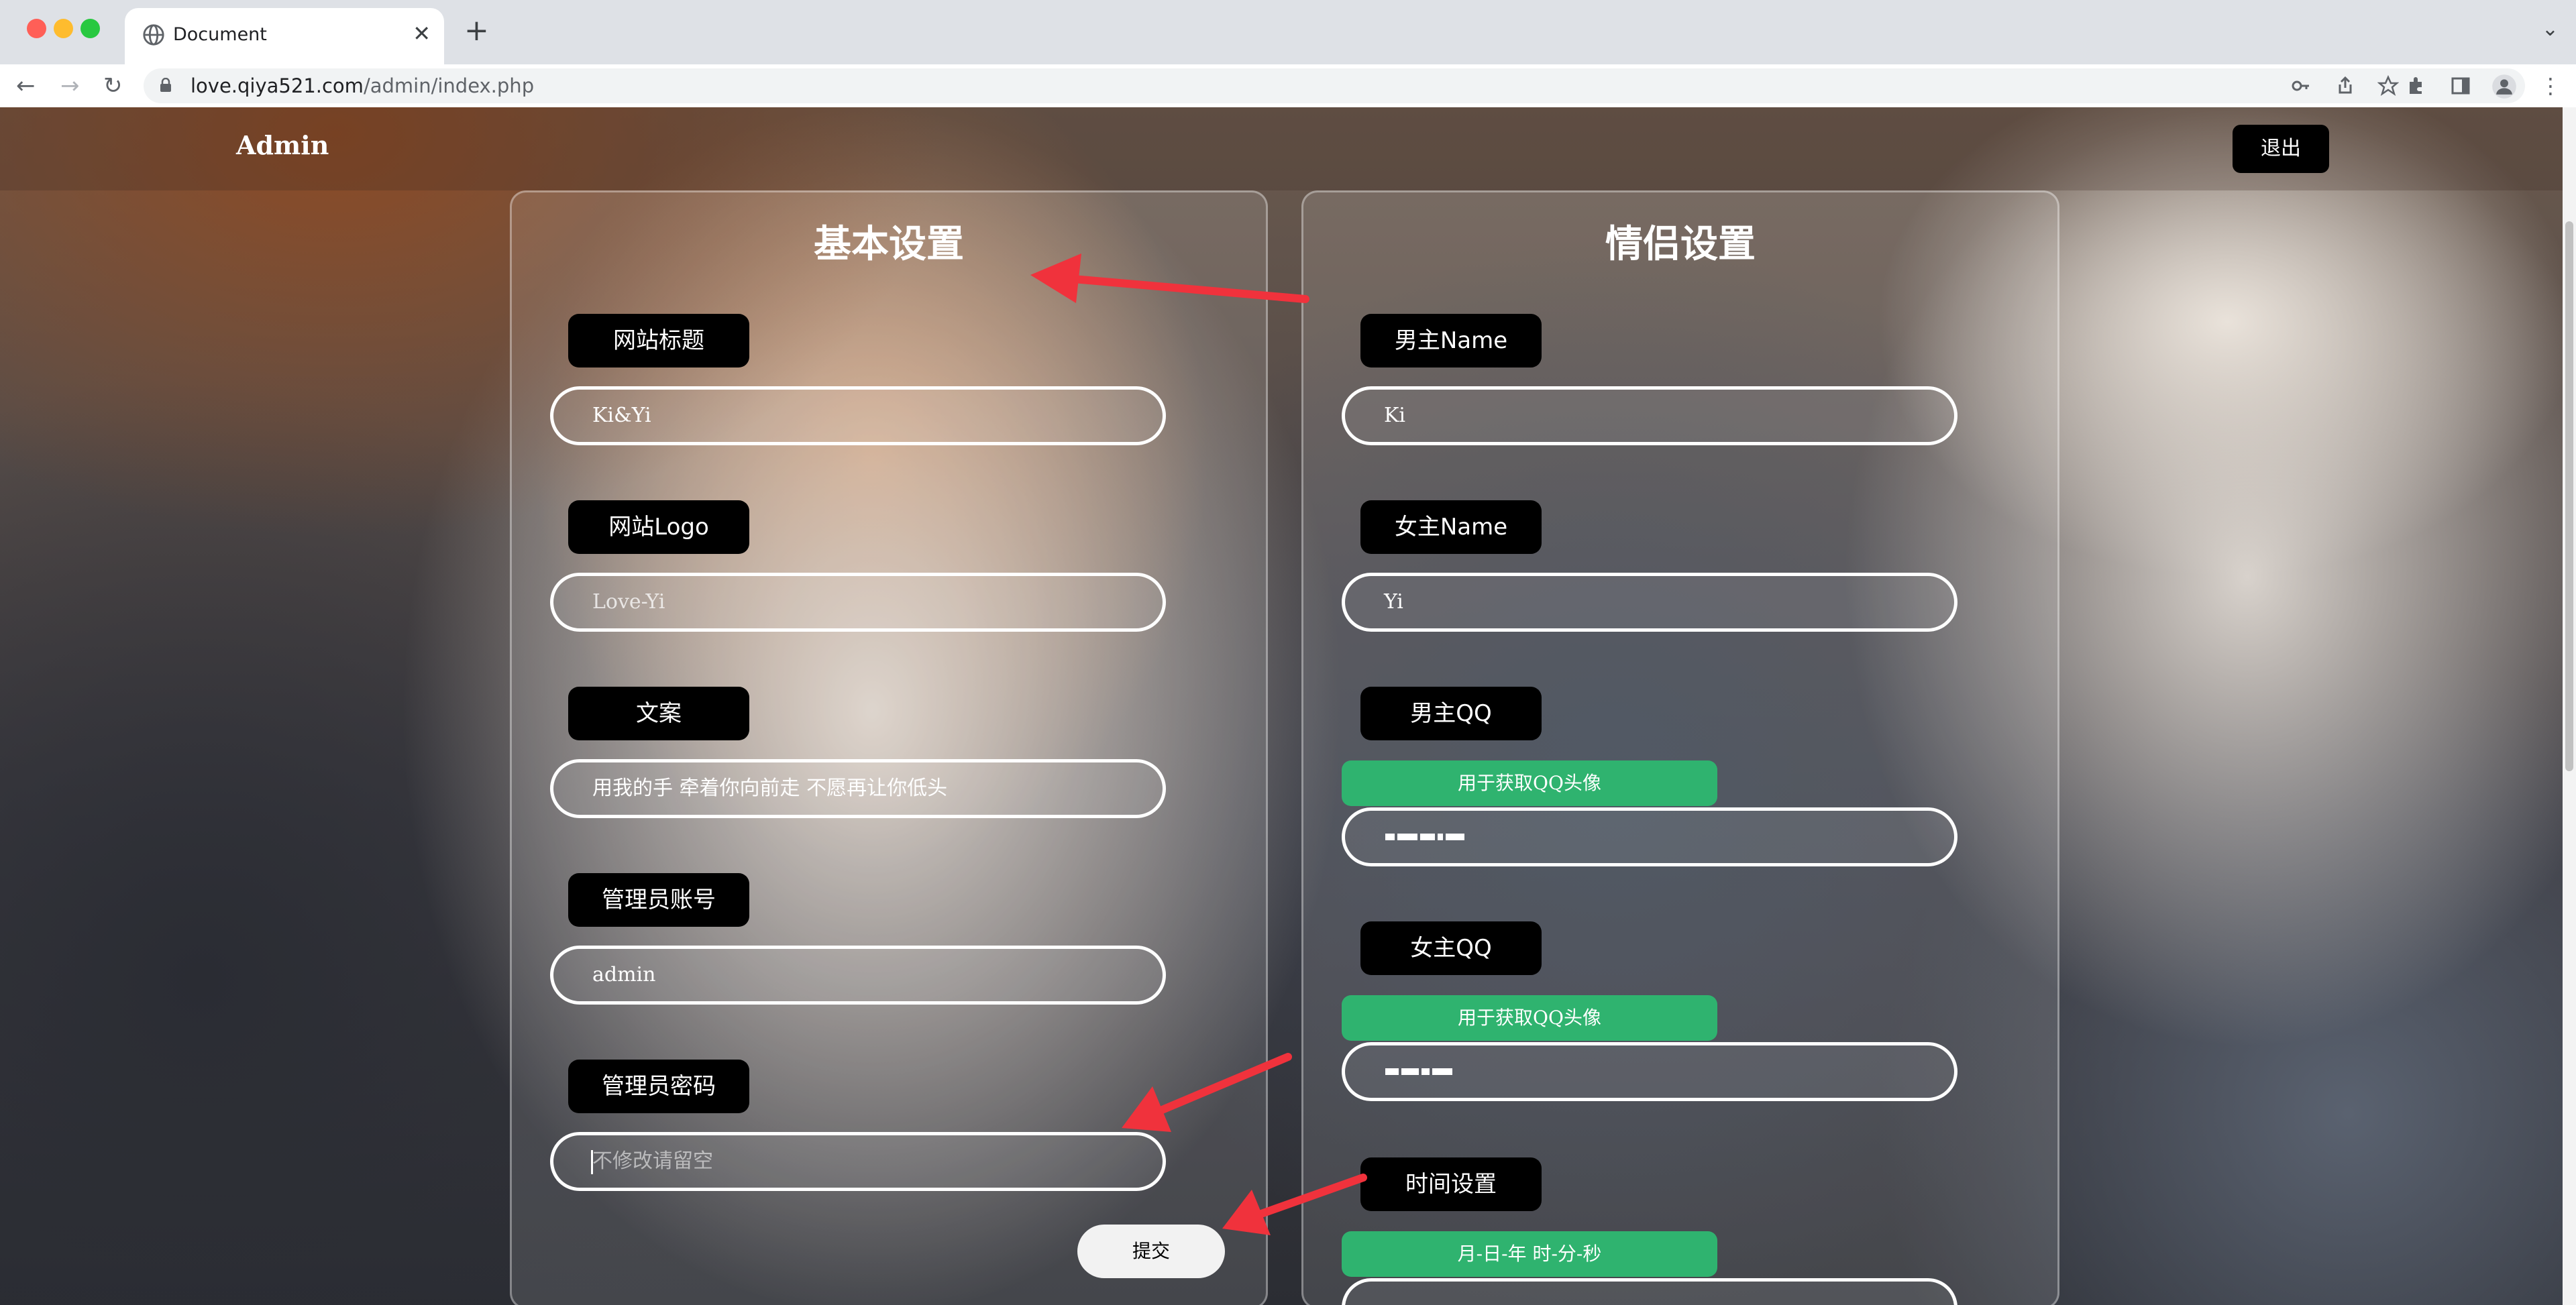 This screenshot has height=1305, width=2576. What do you see at coordinates (889, 244) in the screenshot?
I see `panel-title: 基本设置` at bounding box center [889, 244].